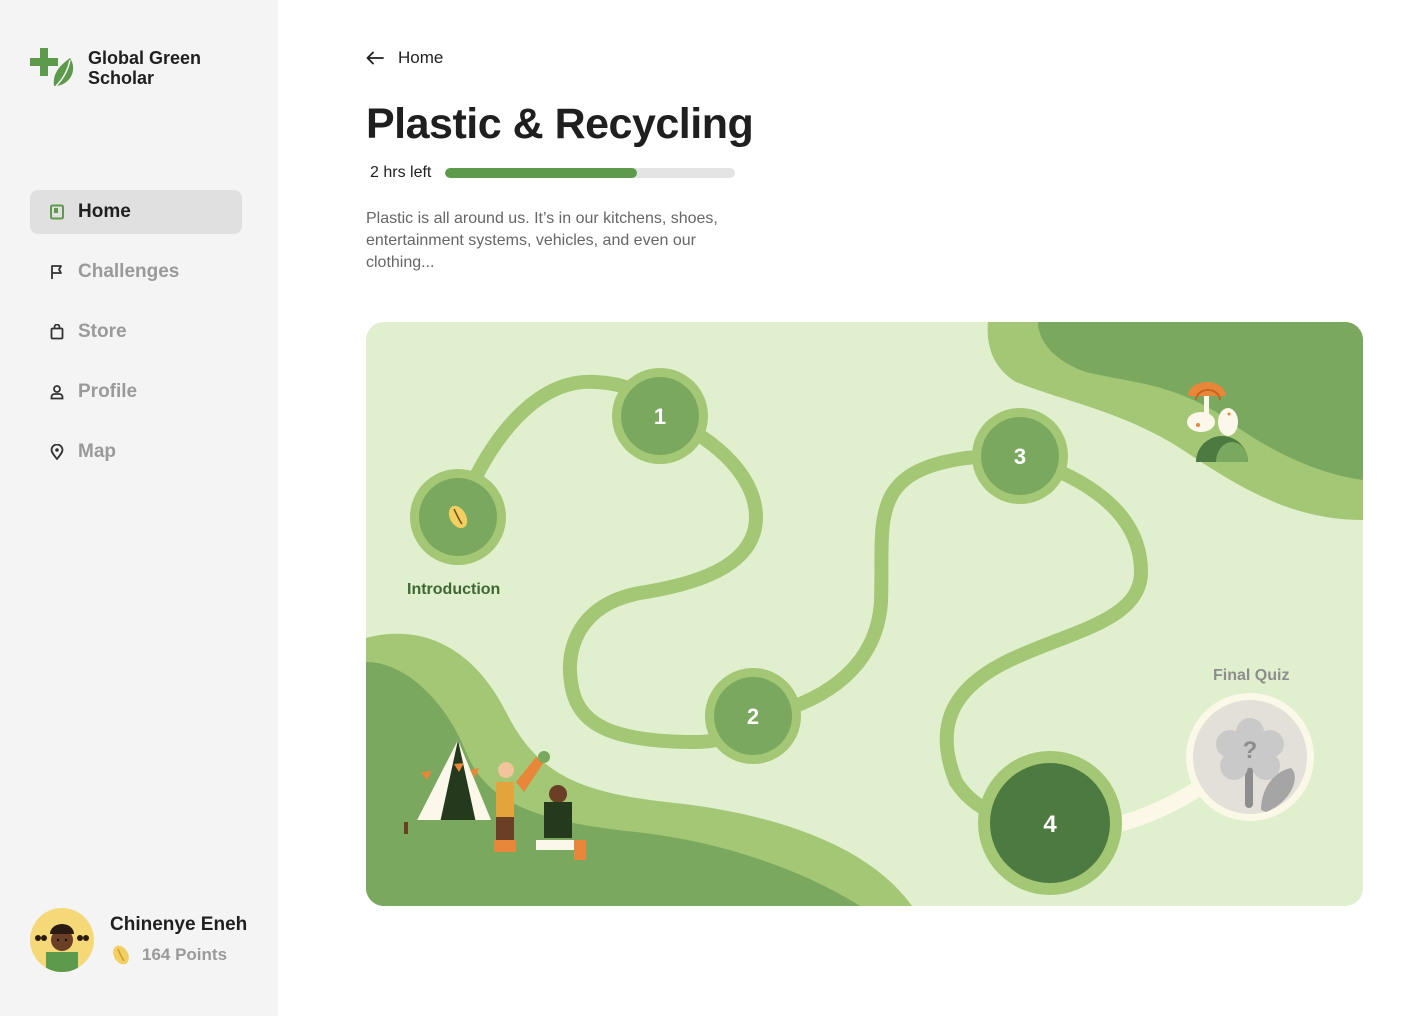  I want to click on node-final-quiz: ?, so click(1250, 757).